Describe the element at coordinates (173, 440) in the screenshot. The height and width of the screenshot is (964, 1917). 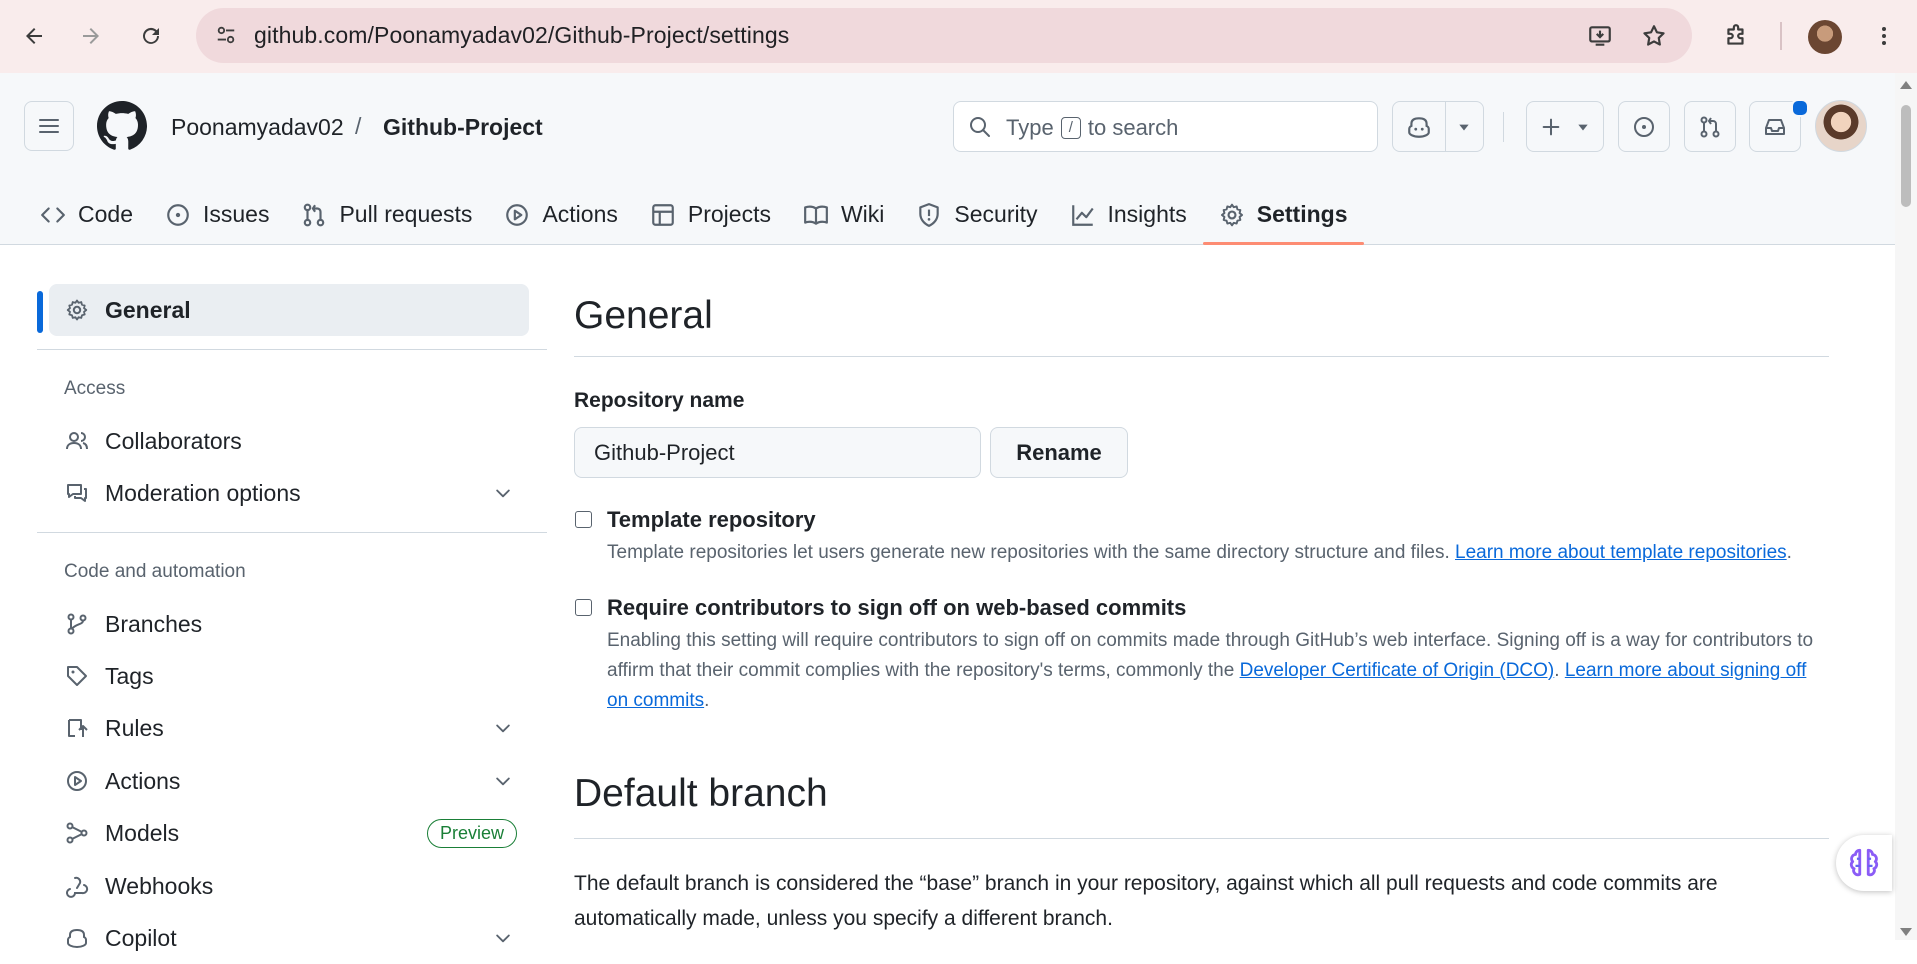
I see `sidebar-item-collaborators-label: Collaborators` at that location.